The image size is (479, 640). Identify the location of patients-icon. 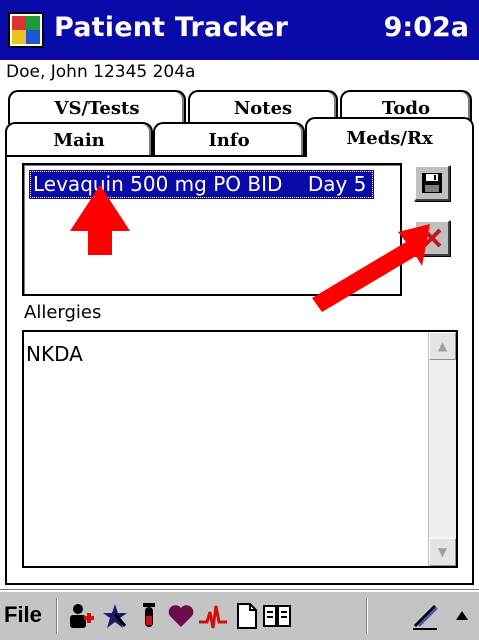
(81, 616).